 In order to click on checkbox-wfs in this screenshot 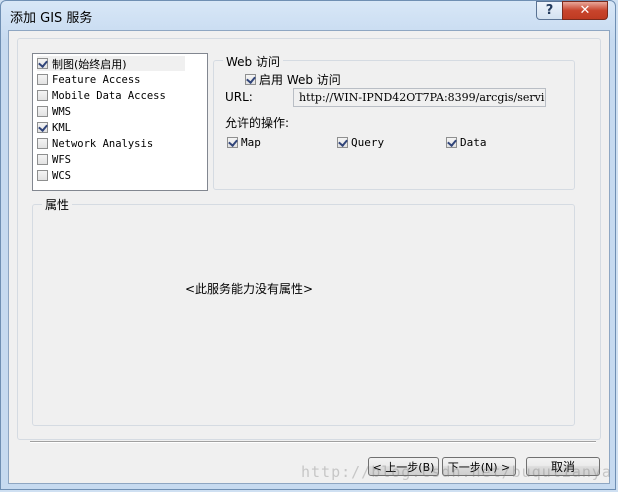, I will do `click(42, 159)`.